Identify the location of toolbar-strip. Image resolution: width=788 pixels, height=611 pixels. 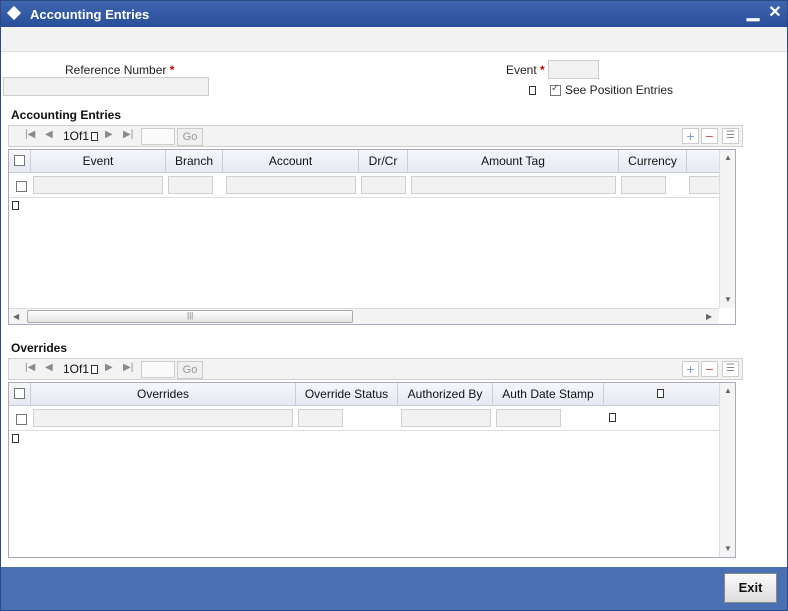
(394, 39).